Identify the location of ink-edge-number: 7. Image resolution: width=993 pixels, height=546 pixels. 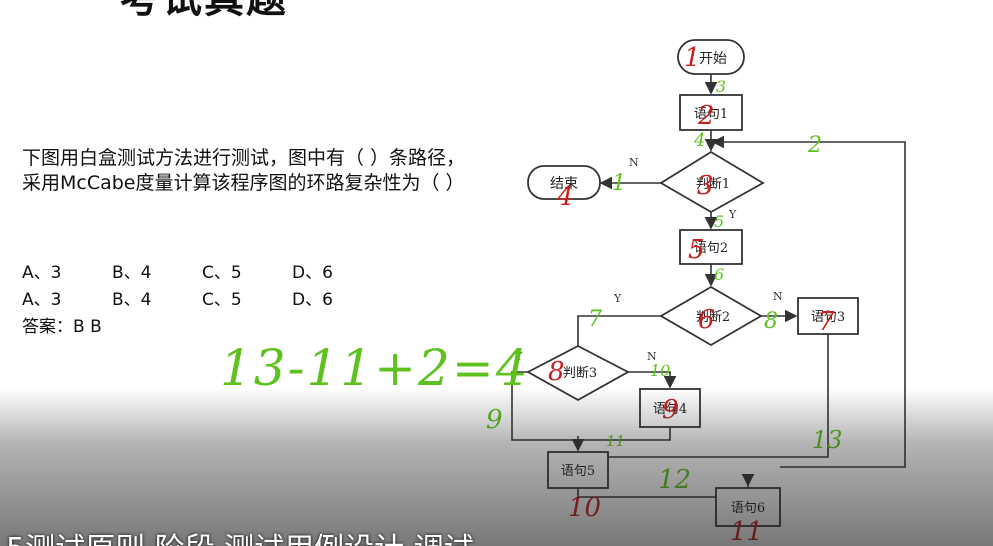
(595, 319).